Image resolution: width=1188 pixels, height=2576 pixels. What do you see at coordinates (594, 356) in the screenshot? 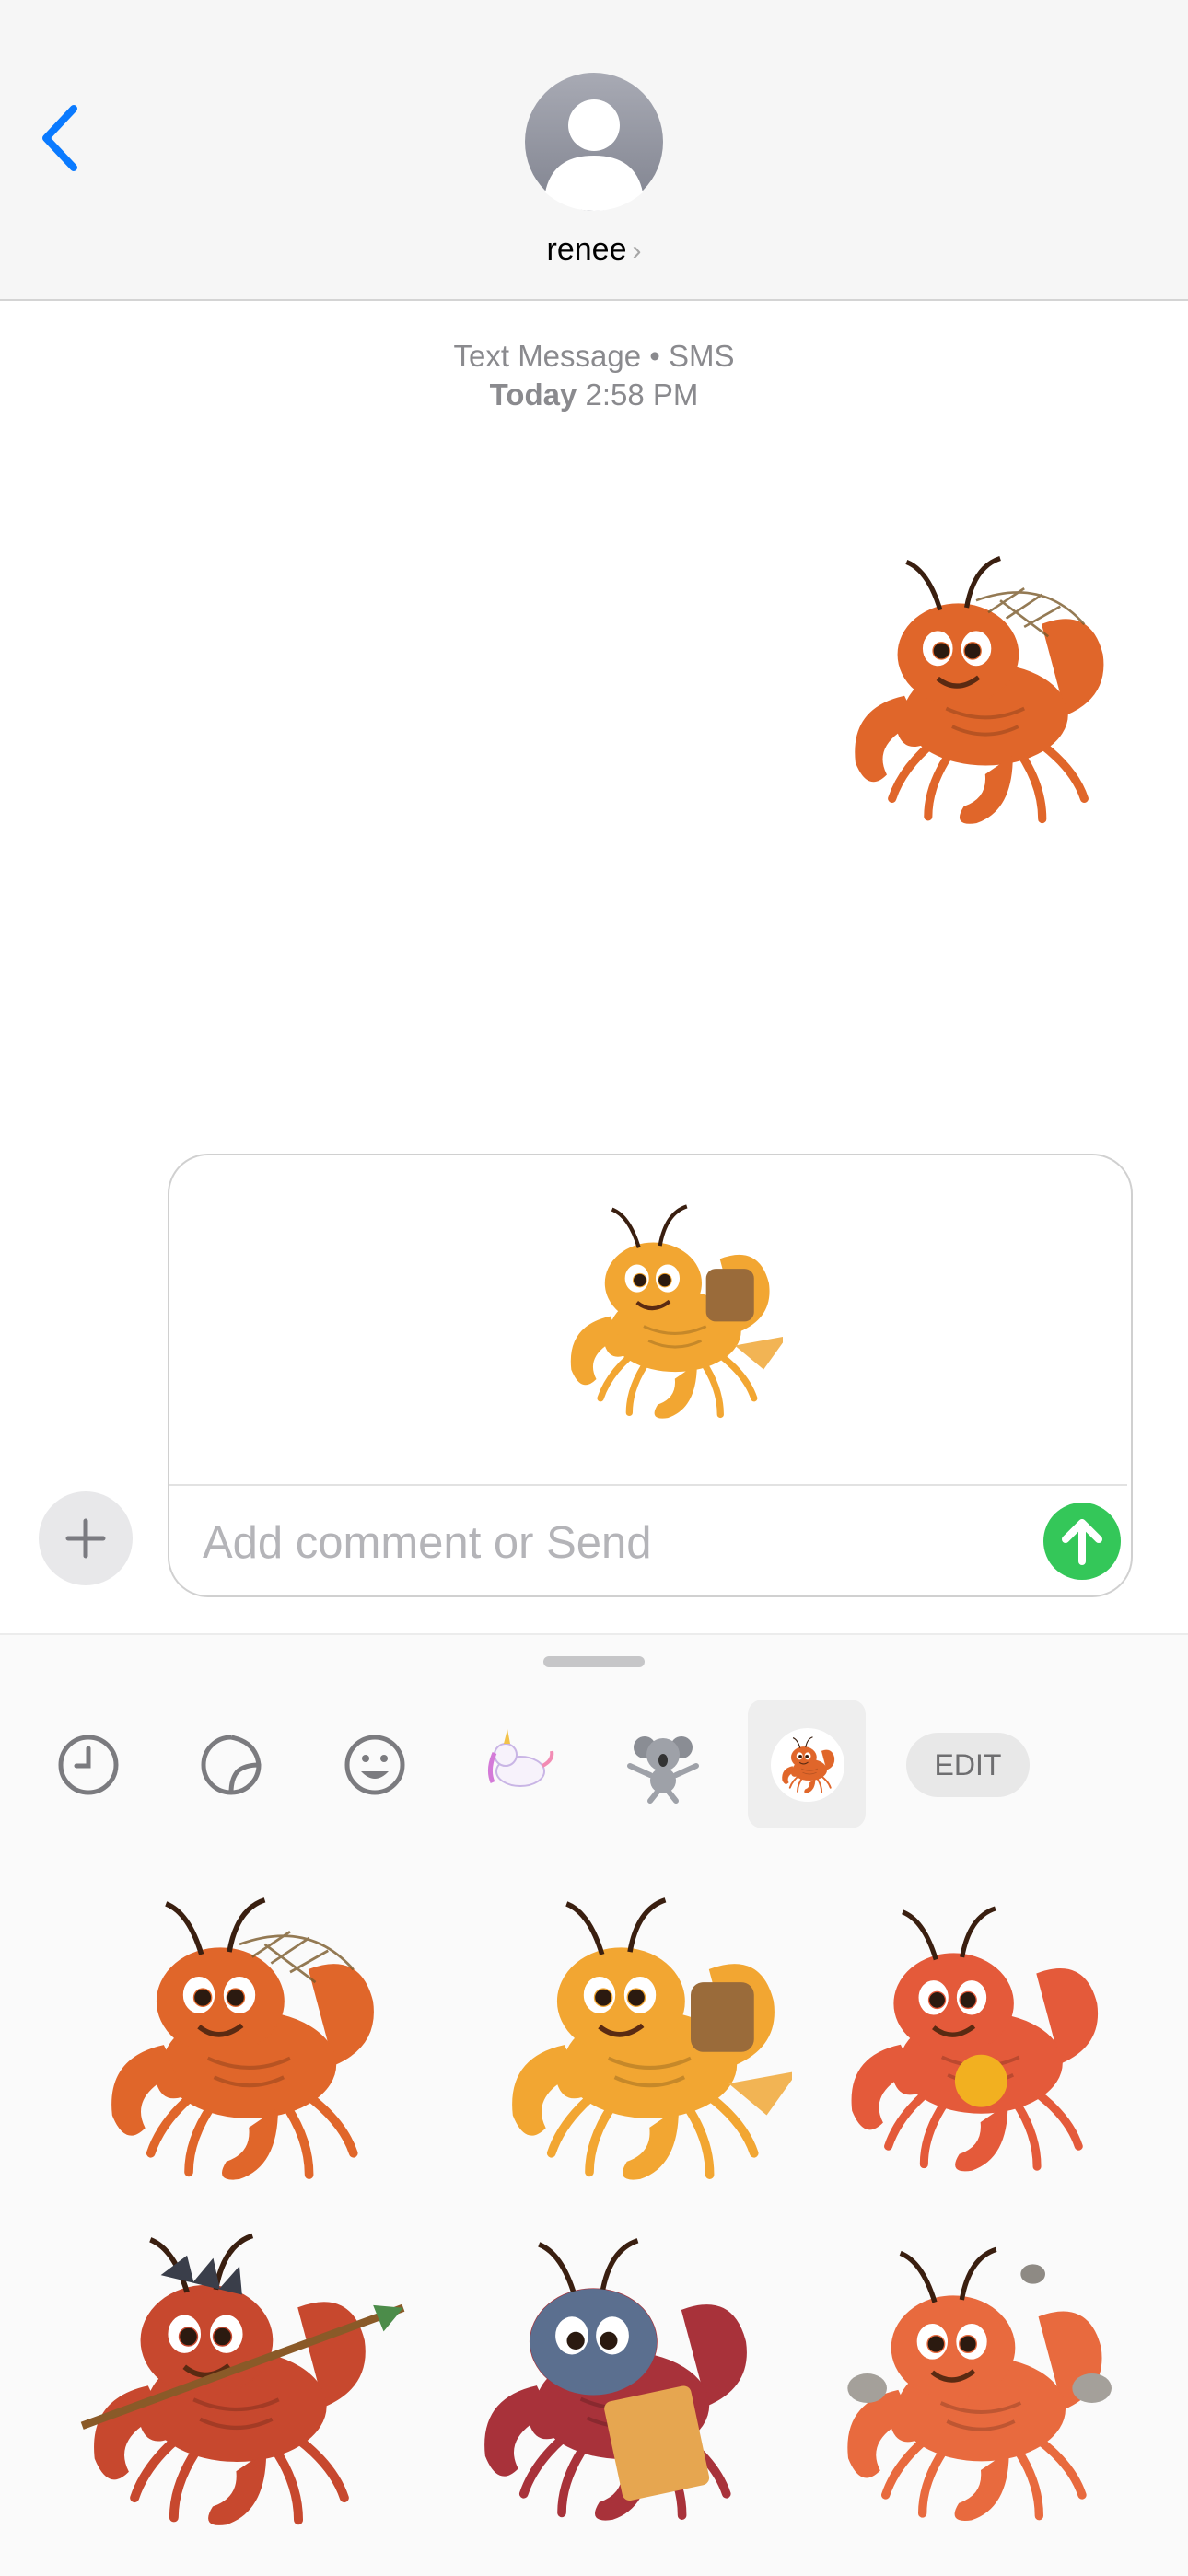
I see `service-label: Text Message • SMS` at bounding box center [594, 356].